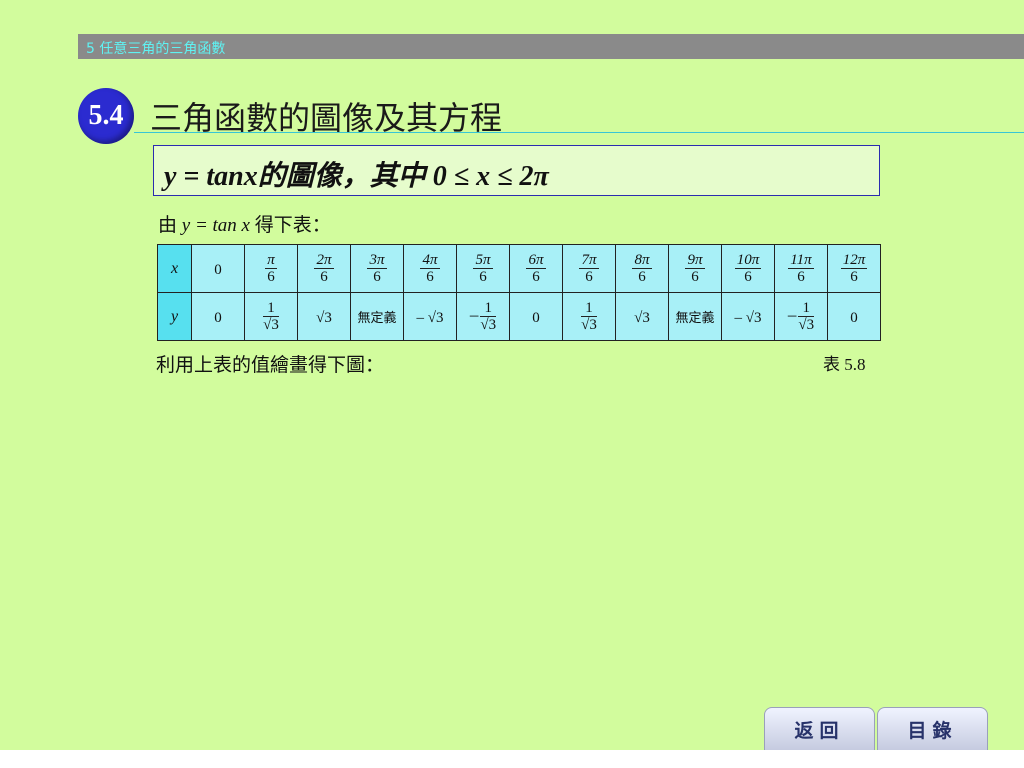  I want to click on back-button: 返回, so click(819, 729).